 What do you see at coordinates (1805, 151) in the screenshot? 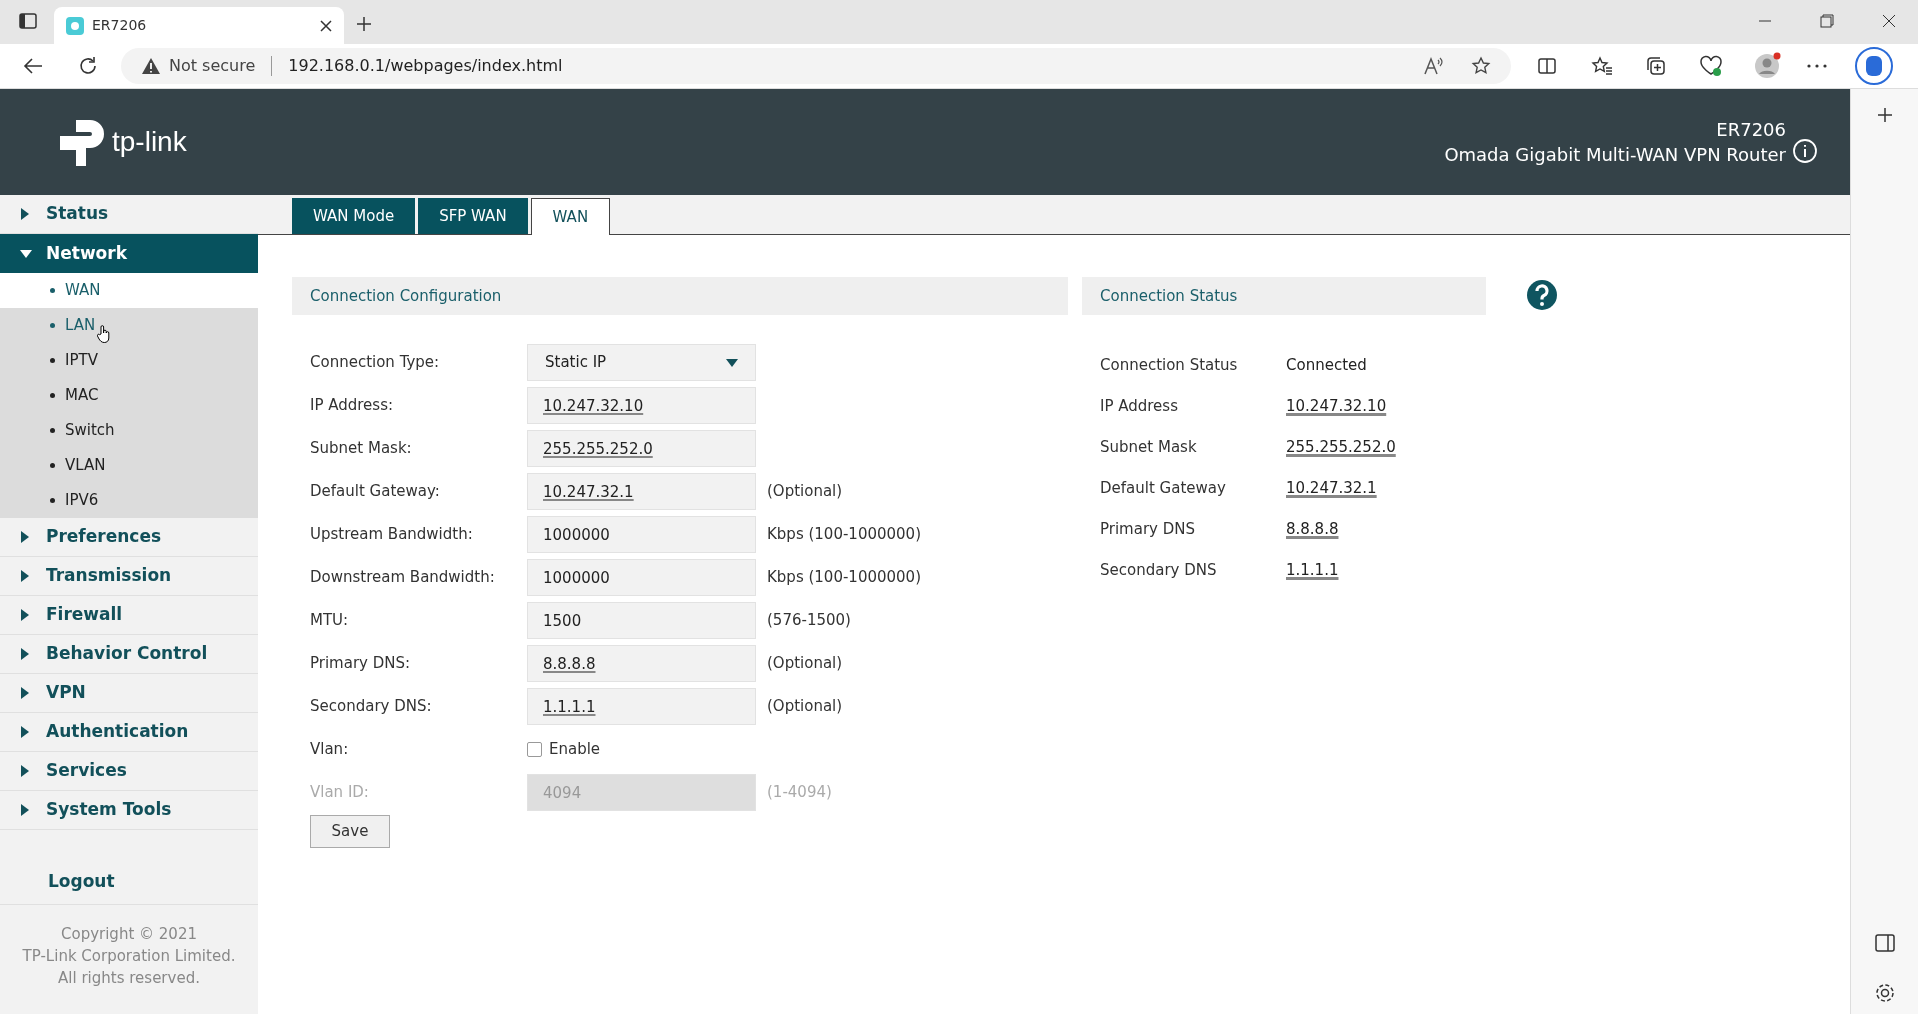
I see `info-icon` at bounding box center [1805, 151].